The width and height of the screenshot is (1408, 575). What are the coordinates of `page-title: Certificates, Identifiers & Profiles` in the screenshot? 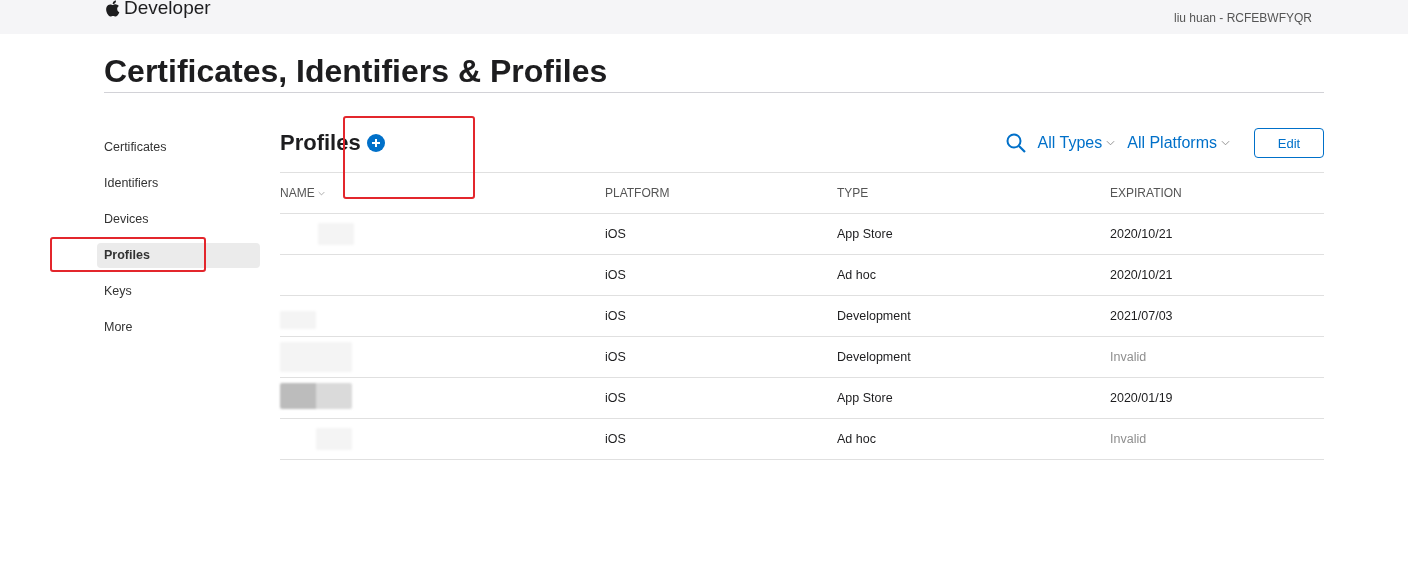 It's located at (714, 72).